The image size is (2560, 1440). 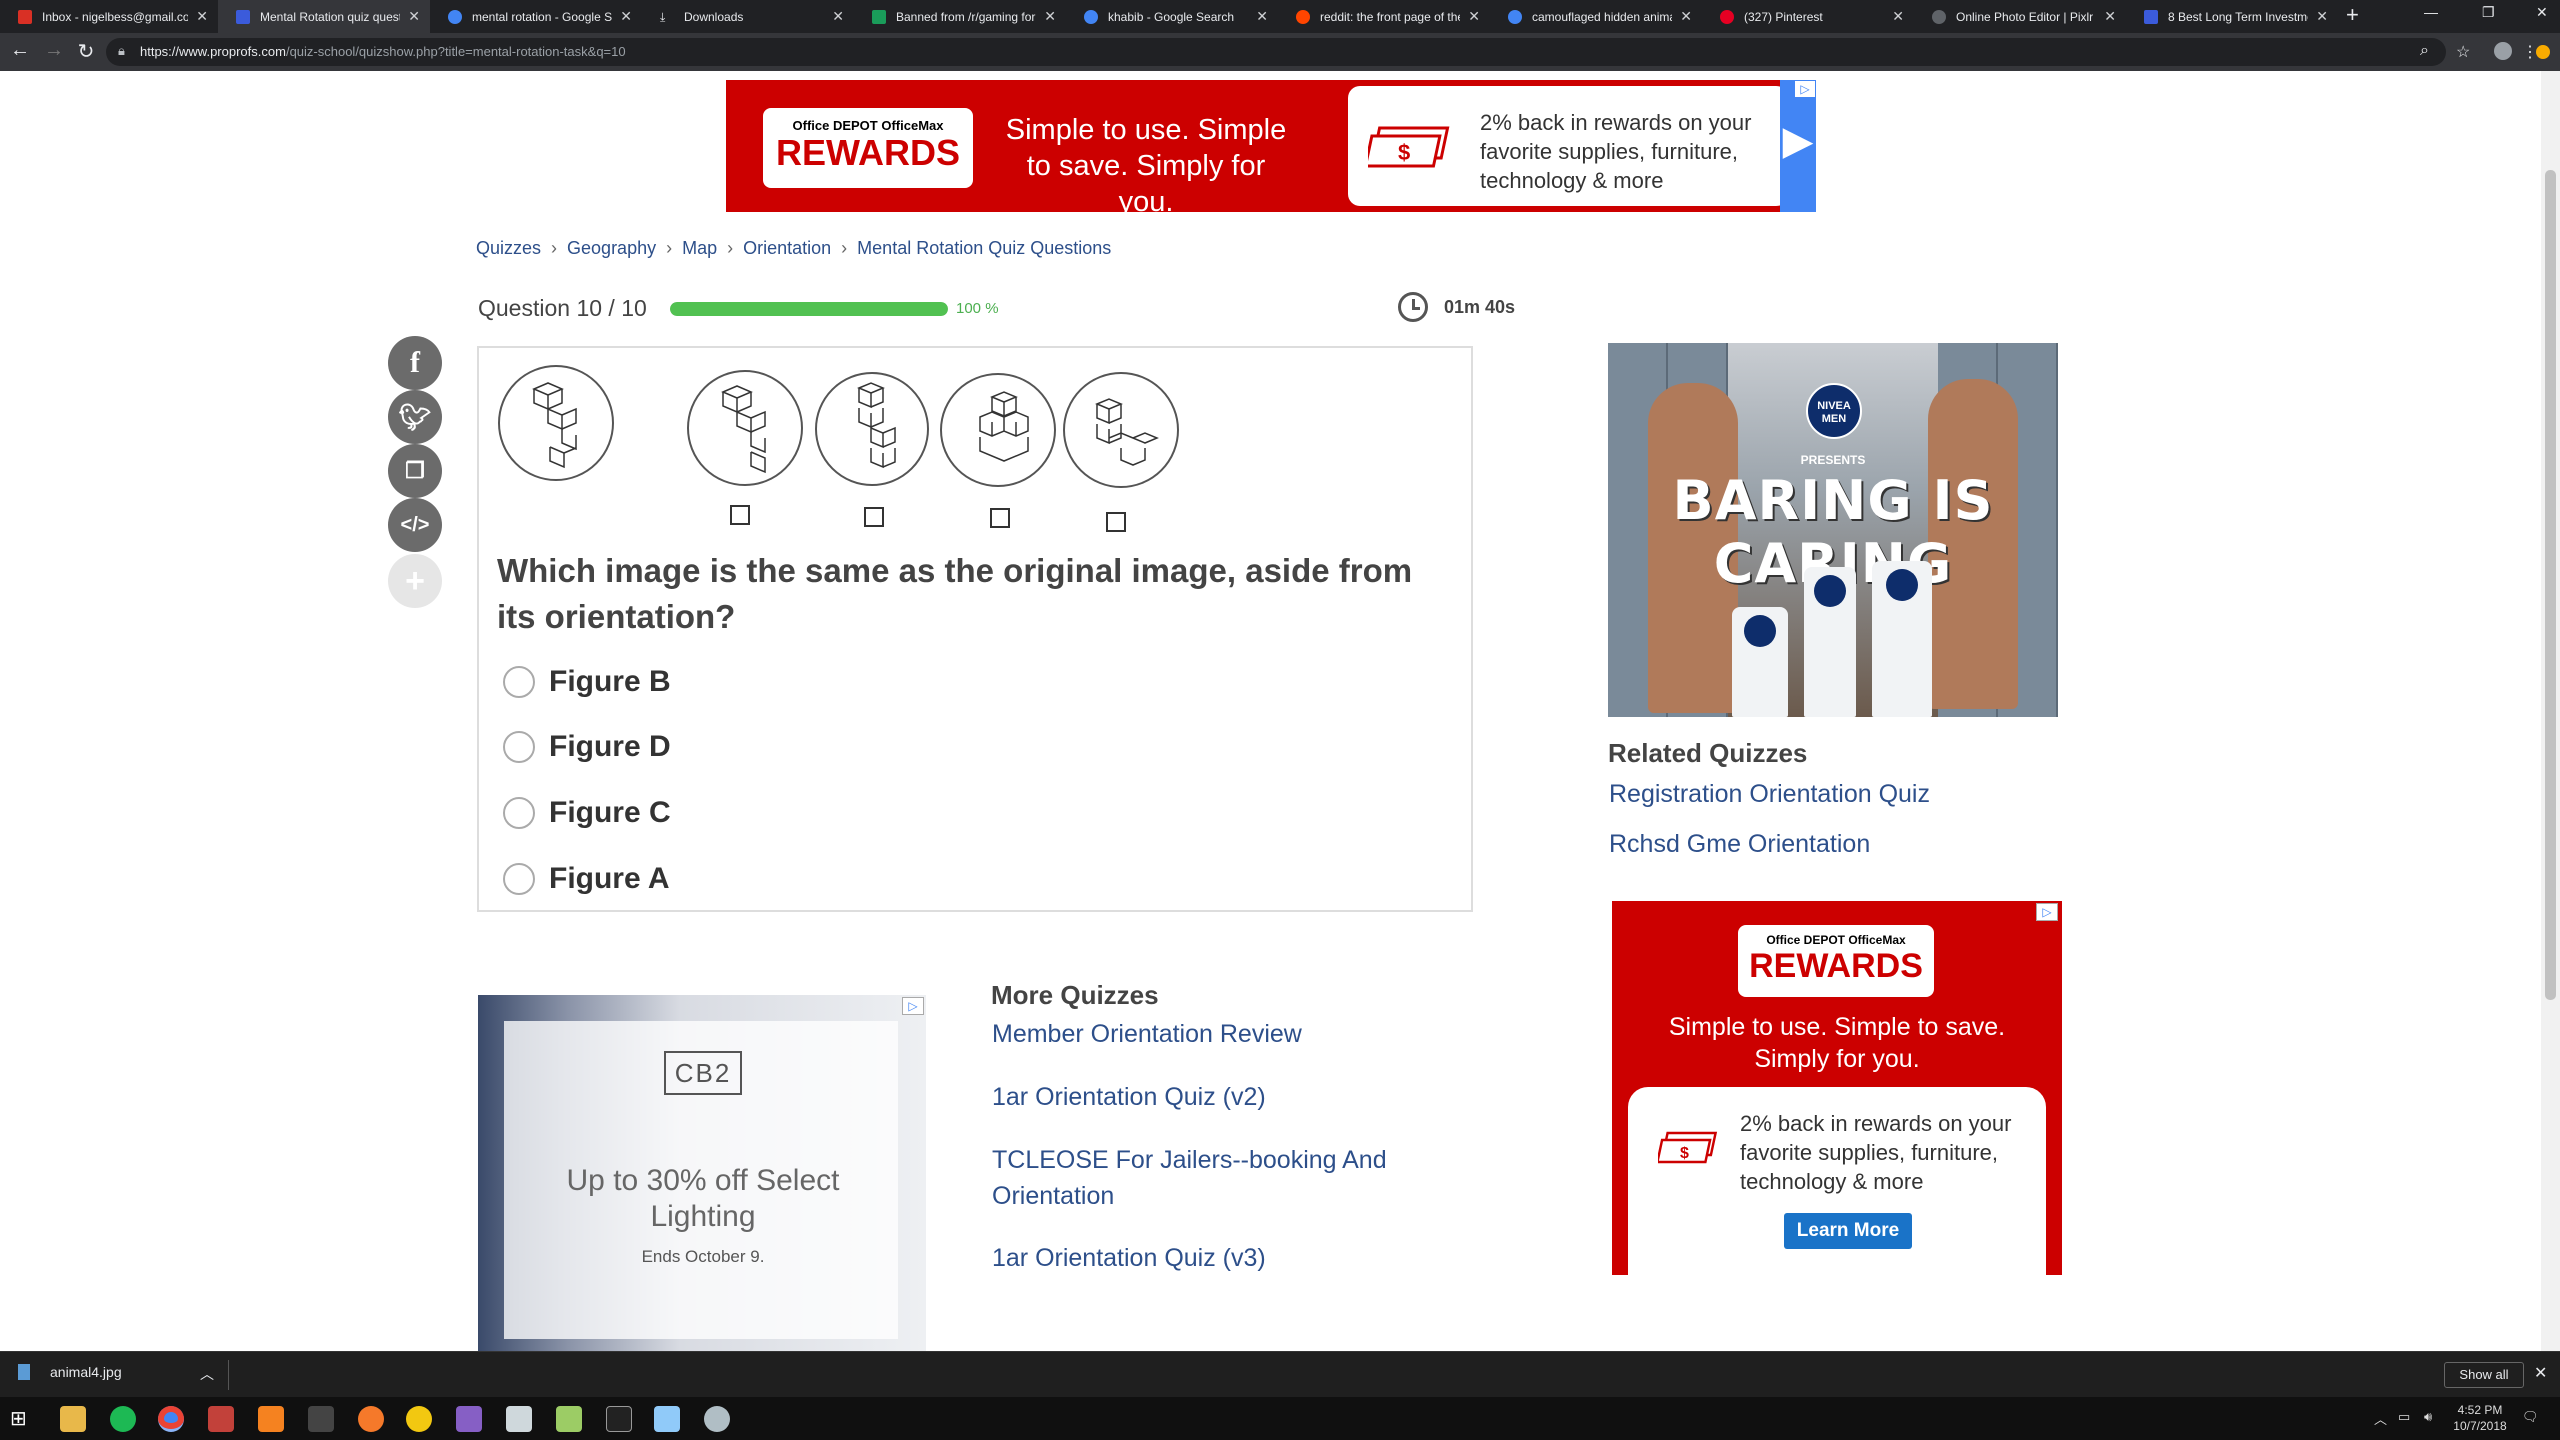 What do you see at coordinates (960, 16) in the screenshot?
I see `tab-banned-gaming: Banned from /r/gaming for ✕` at bounding box center [960, 16].